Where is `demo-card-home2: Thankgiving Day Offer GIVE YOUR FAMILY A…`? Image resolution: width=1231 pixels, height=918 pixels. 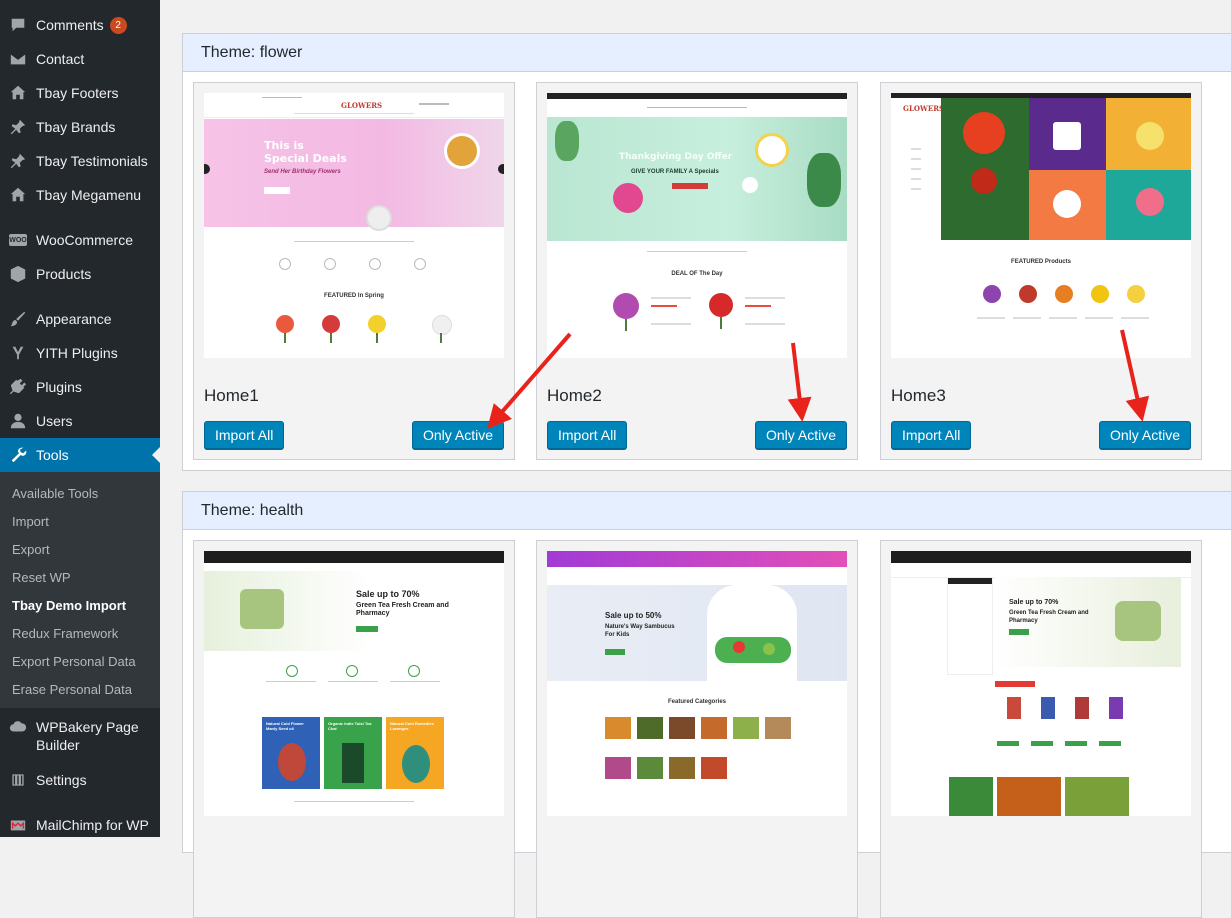 demo-card-home2: Thankgiving Day Offer GIVE YOUR FAMILY A… is located at coordinates (697, 271).